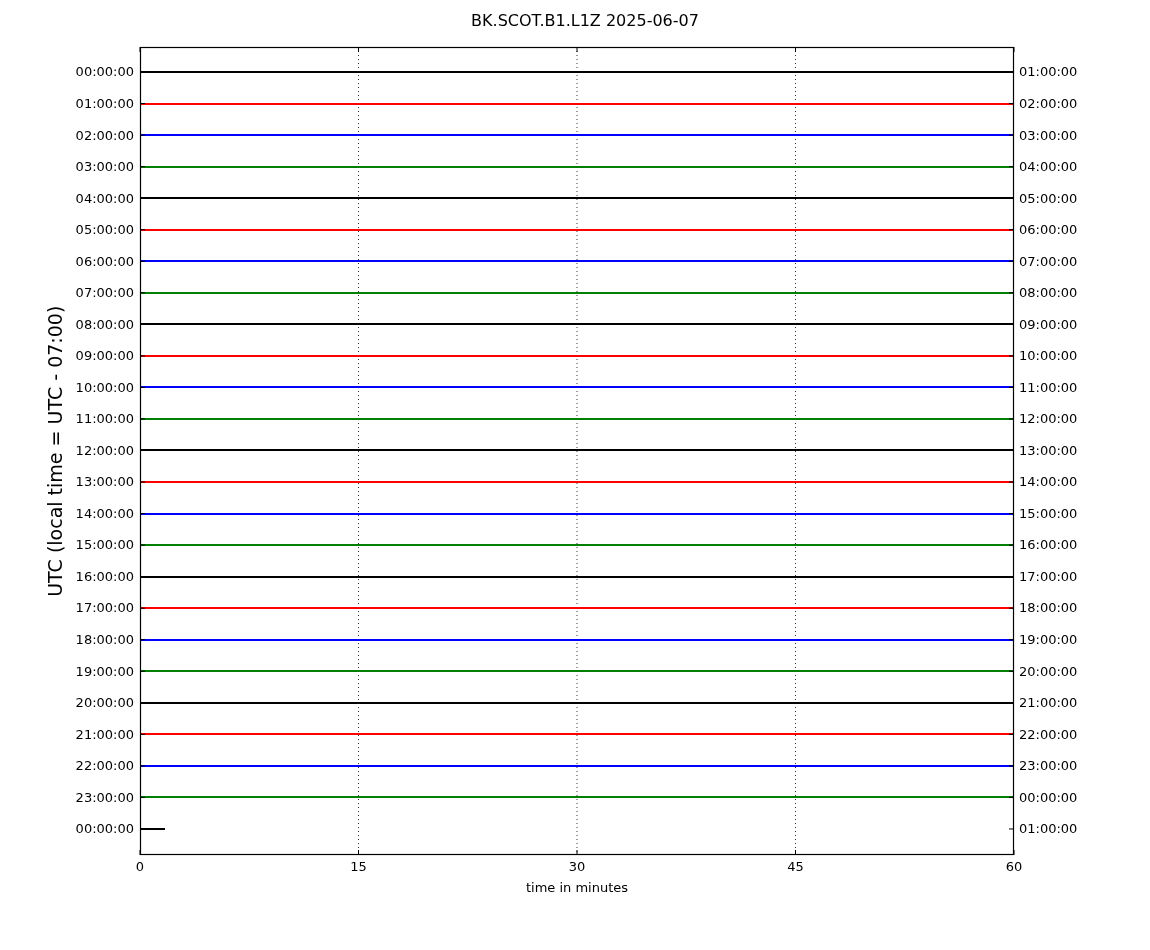 This screenshot has width=1150, height=950. What do you see at coordinates (795, 866) in the screenshot?
I see `x-tick-label: 45` at bounding box center [795, 866].